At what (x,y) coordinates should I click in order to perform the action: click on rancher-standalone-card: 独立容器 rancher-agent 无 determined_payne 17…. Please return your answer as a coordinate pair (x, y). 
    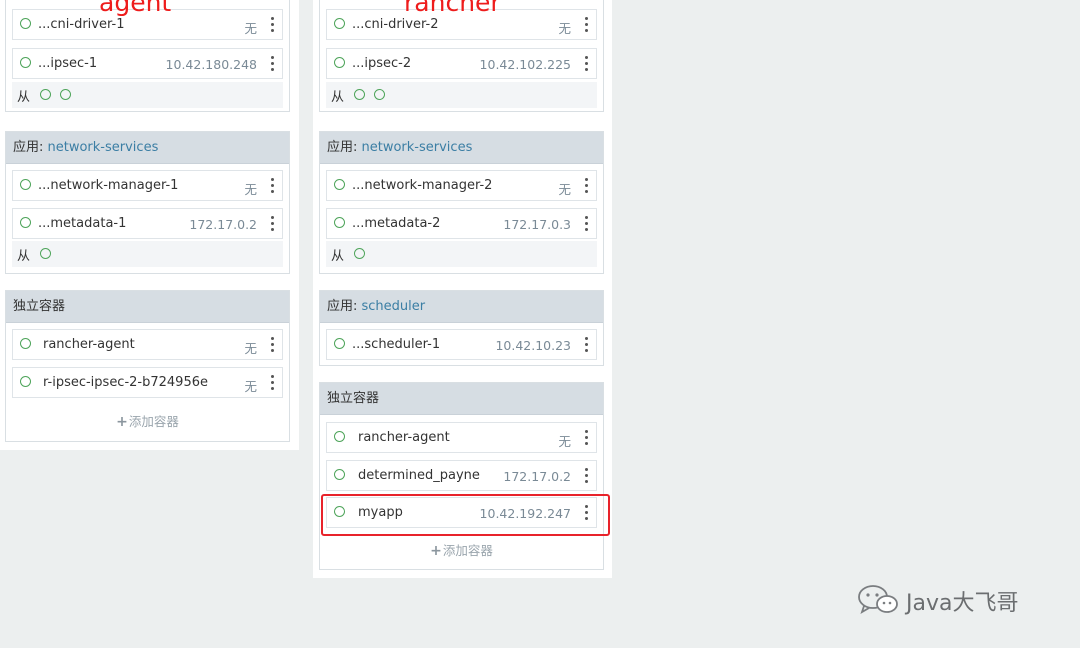
    Looking at the image, I should click on (461, 476).